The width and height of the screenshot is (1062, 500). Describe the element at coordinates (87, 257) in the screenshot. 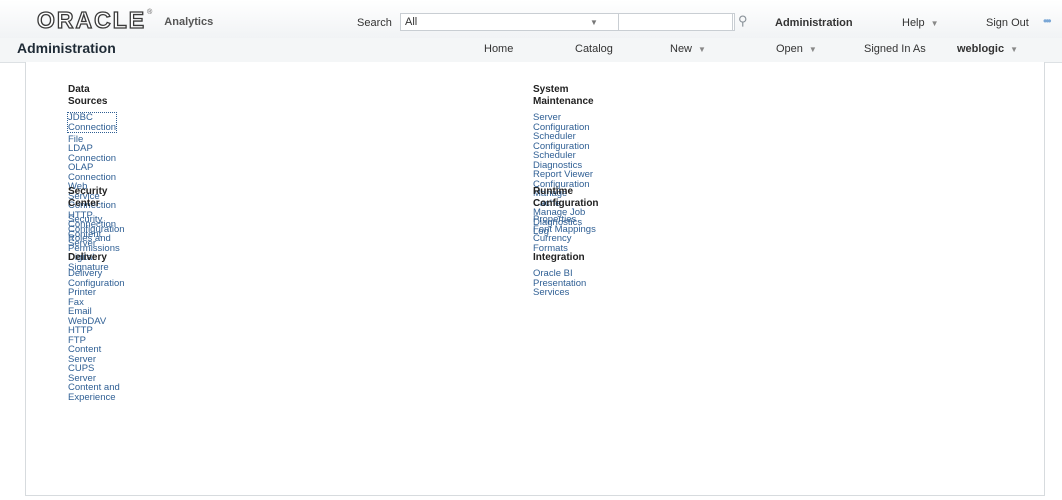

I see `section-title: Delivery` at that location.